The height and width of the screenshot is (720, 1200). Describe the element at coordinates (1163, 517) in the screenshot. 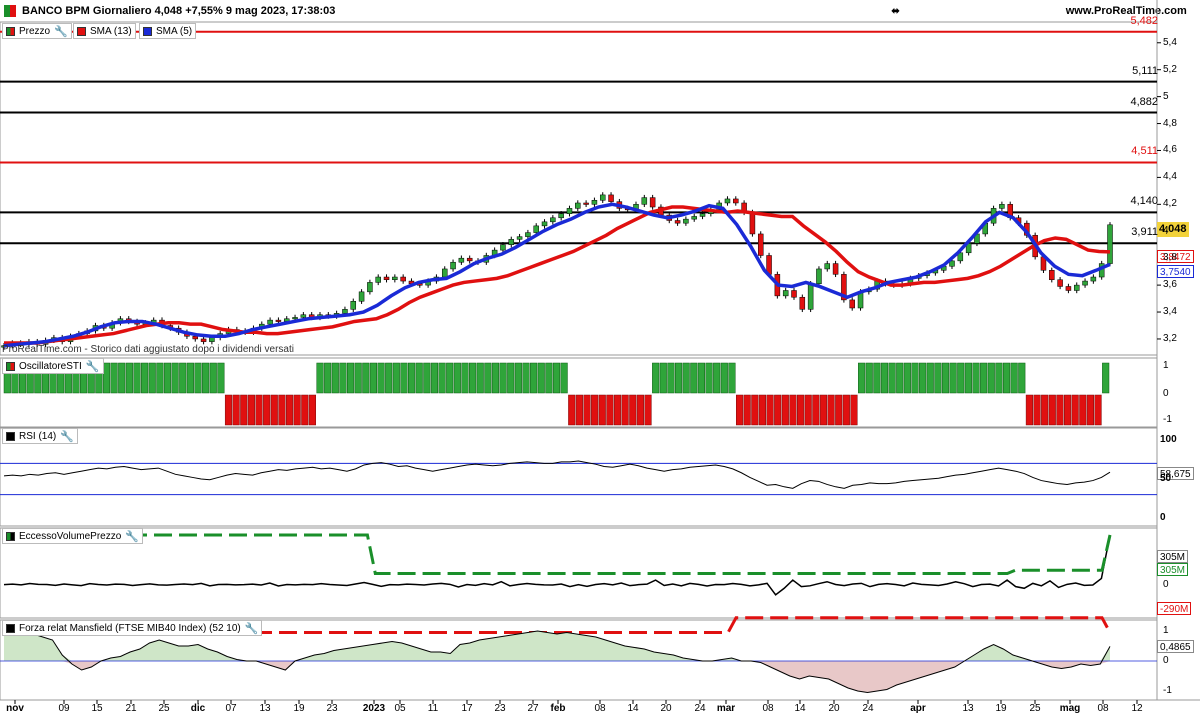

I see `rsi-tick-label: 0` at that location.